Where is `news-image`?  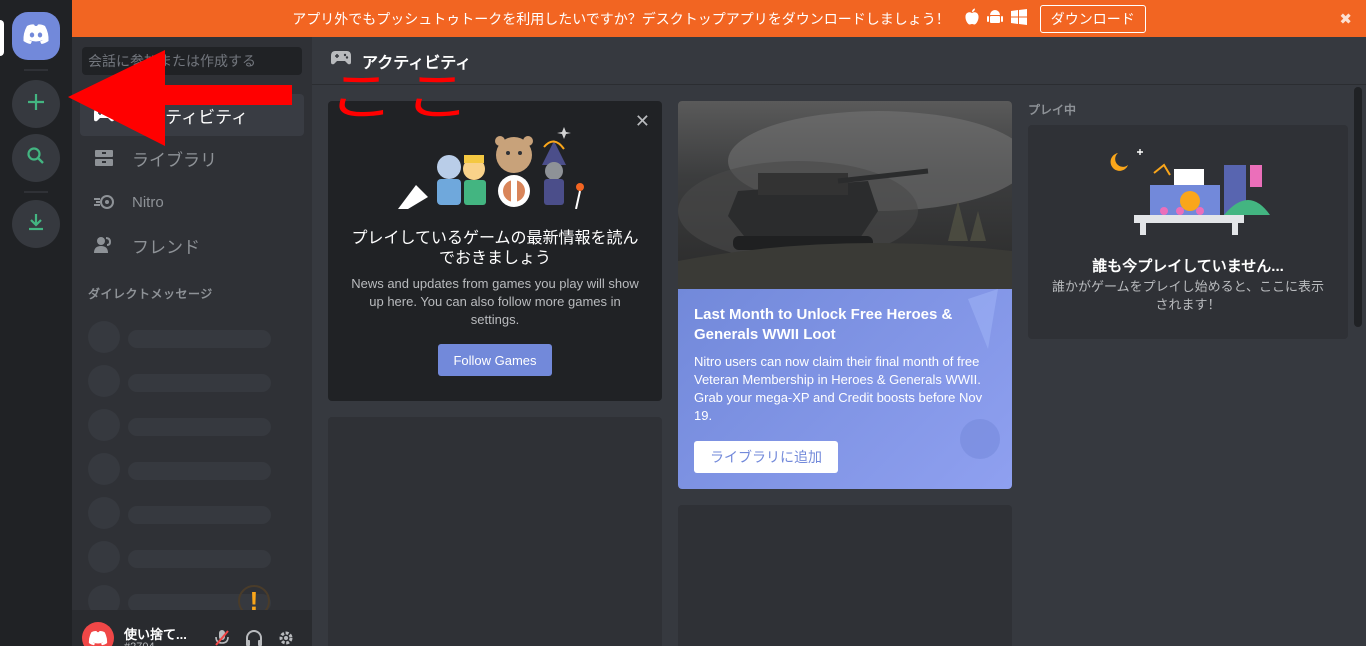
news-image is located at coordinates (845, 195).